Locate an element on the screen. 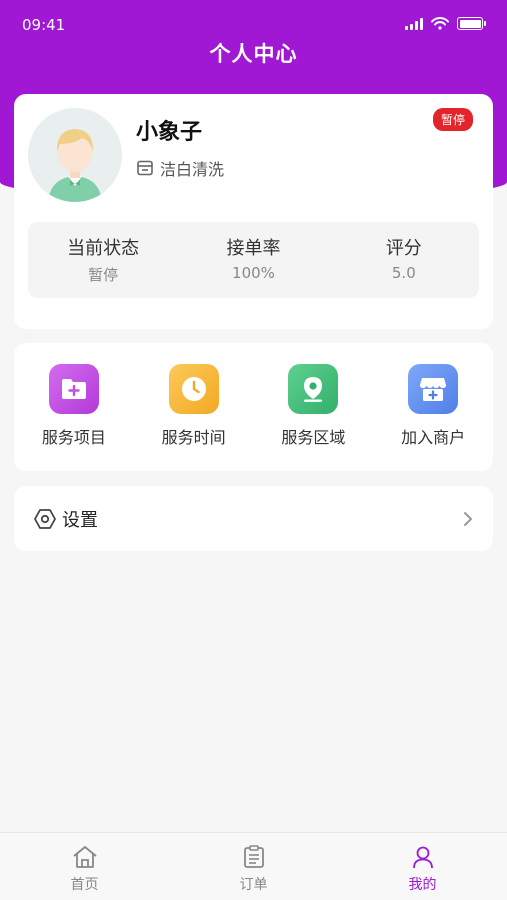  tab-mine: 我的 is located at coordinates (422, 866).